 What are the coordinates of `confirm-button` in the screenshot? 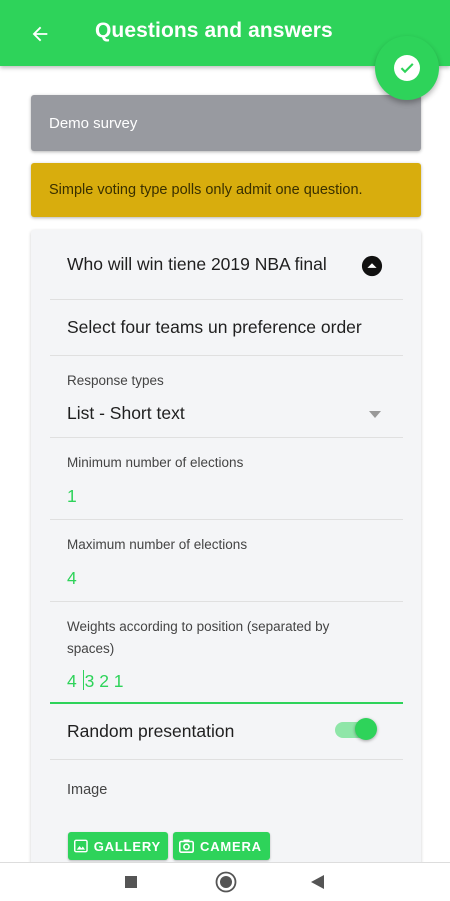 It's located at (407, 68).